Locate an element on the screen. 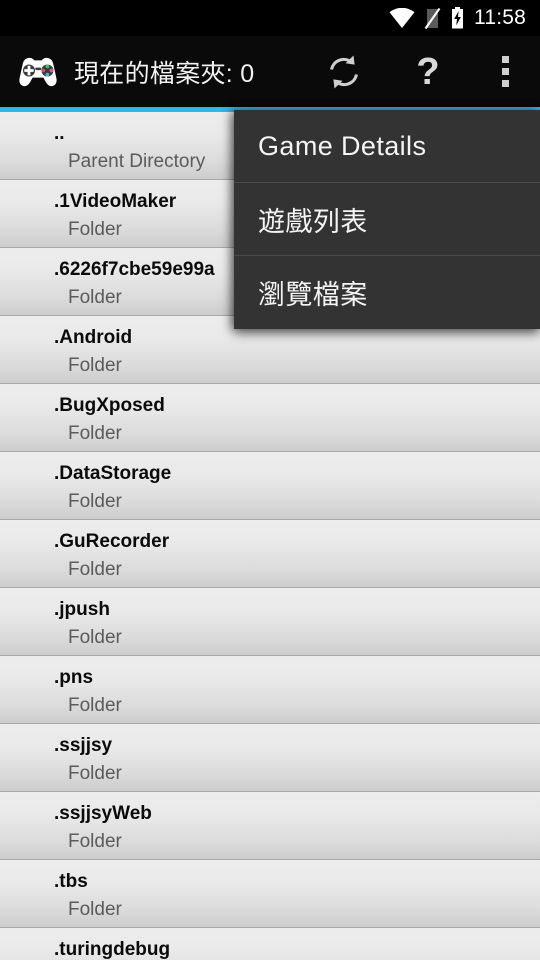 Image resolution: width=540 pixels, height=960 pixels. file-row-title: .ssjjsyWeb is located at coordinates (103, 813).